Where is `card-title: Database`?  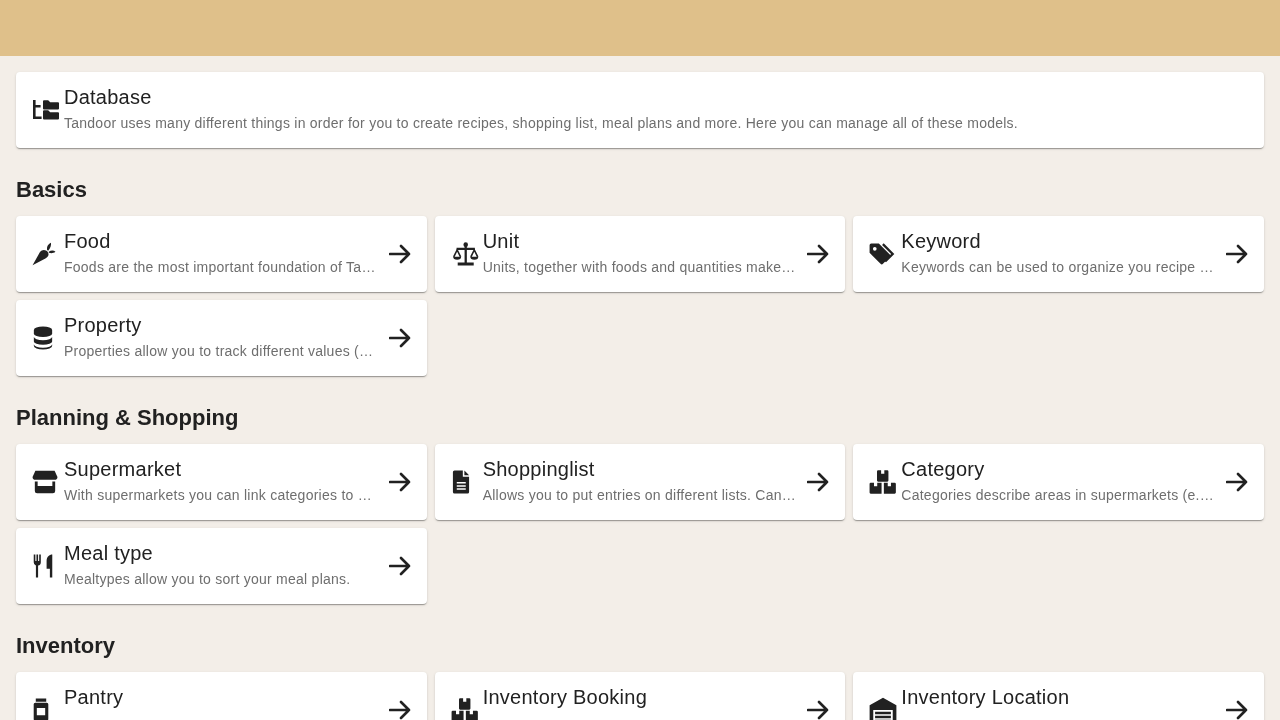 card-title: Database is located at coordinates (108, 97).